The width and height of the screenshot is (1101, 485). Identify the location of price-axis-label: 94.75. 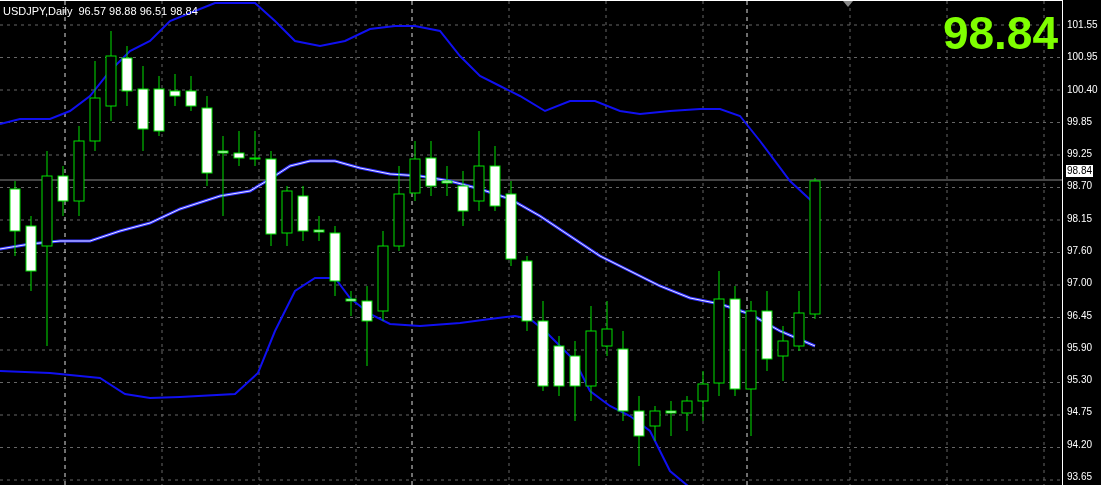
(1080, 412).